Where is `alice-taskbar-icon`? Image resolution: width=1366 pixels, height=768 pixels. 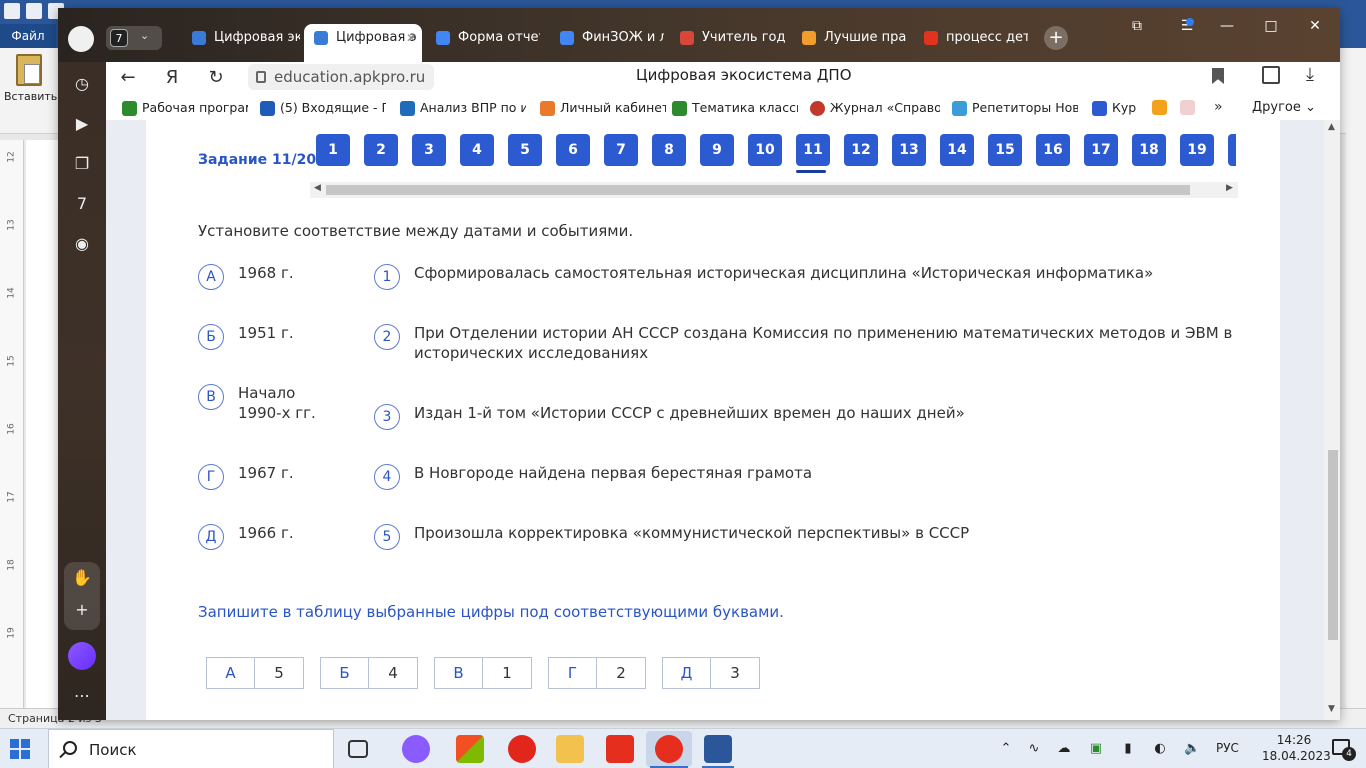
alice-taskbar-icon is located at coordinates (416, 749).